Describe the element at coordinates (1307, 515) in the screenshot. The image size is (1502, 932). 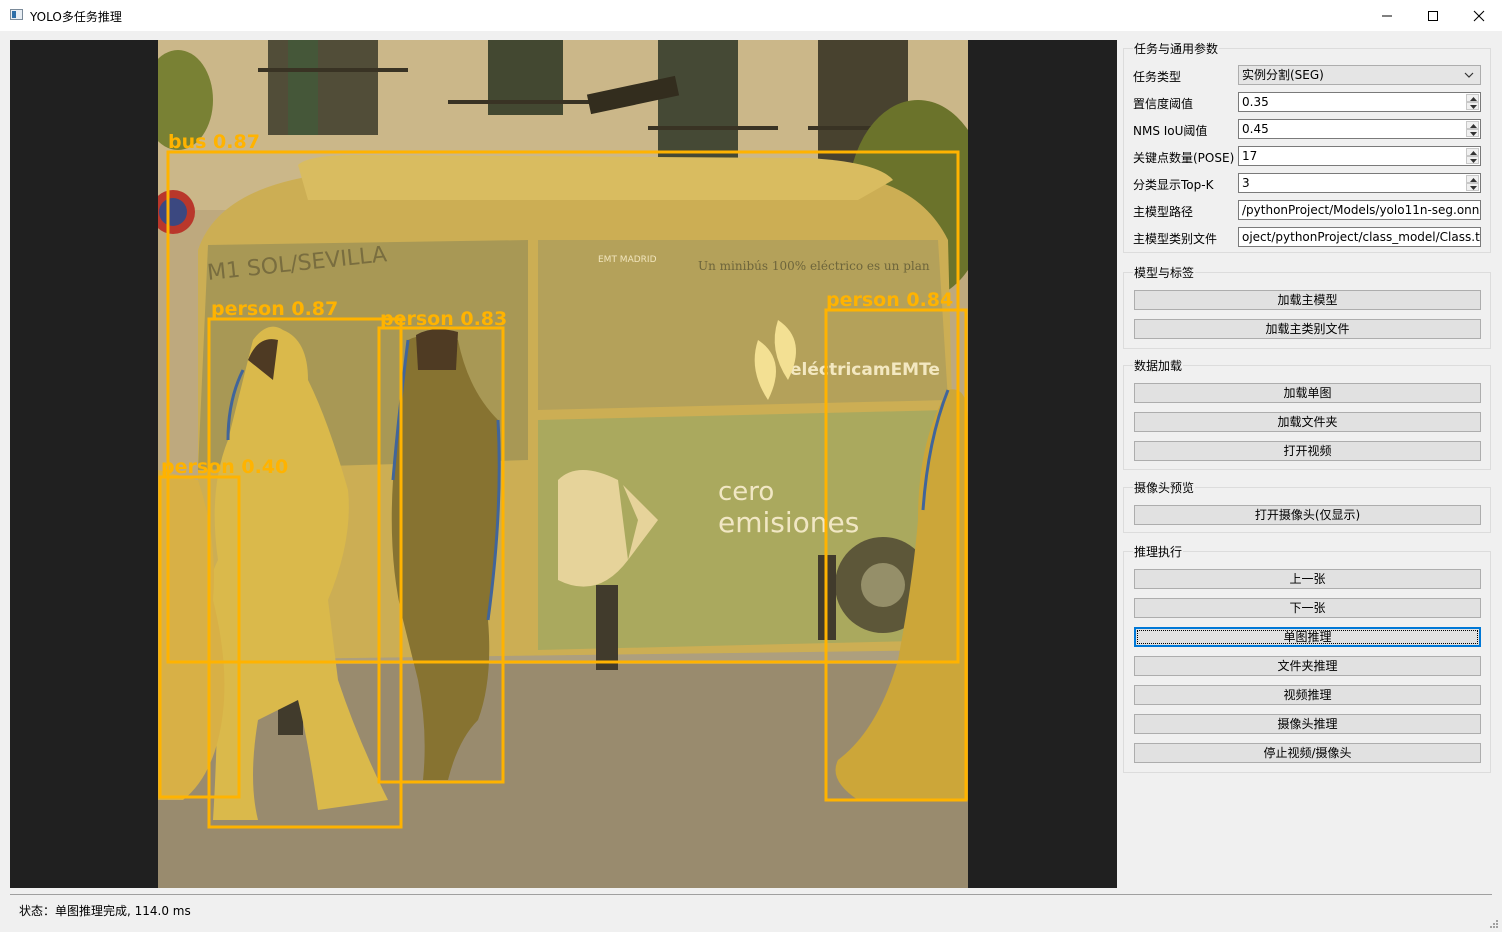
I see `open-camera-button: 打开摄像头(仅显示)` at that location.